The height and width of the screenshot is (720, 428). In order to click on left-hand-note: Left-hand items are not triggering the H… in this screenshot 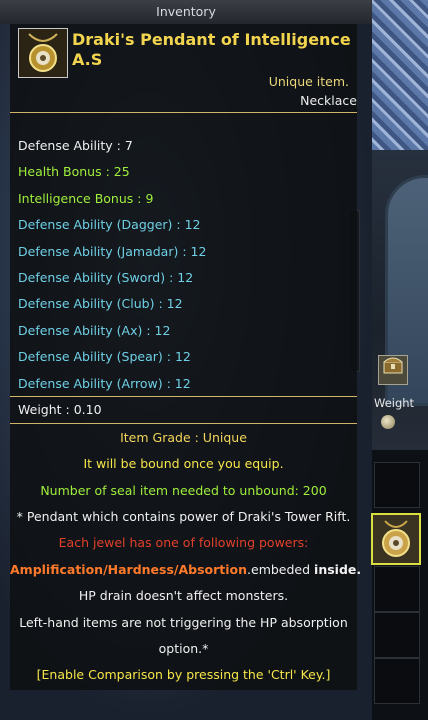, I will do `click(183, 622)`.